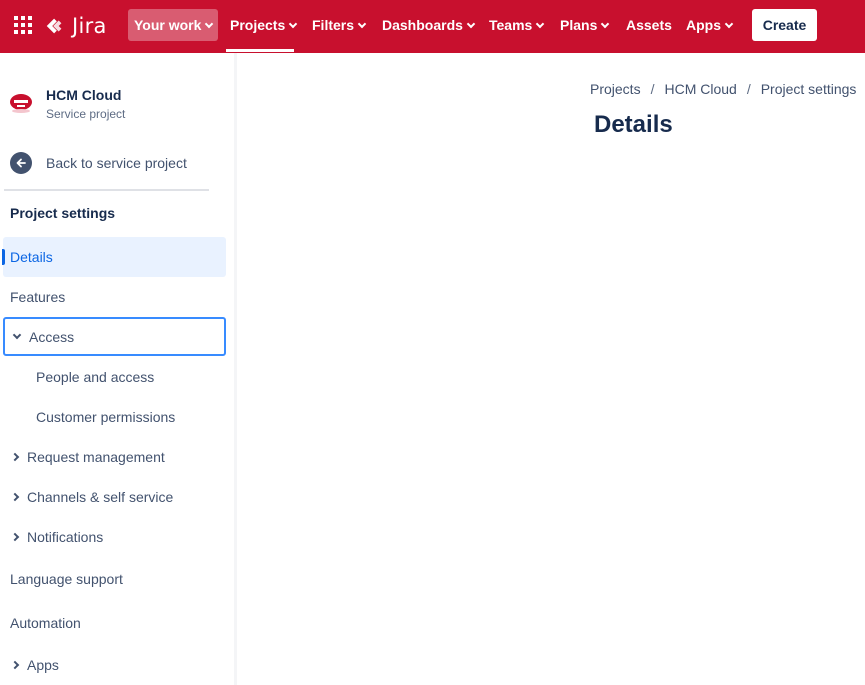  What do you see at coordinates (63, 213) in the screenshot?
I see `sidebar-section-title: Project settings` at bounding box center [63, 213].